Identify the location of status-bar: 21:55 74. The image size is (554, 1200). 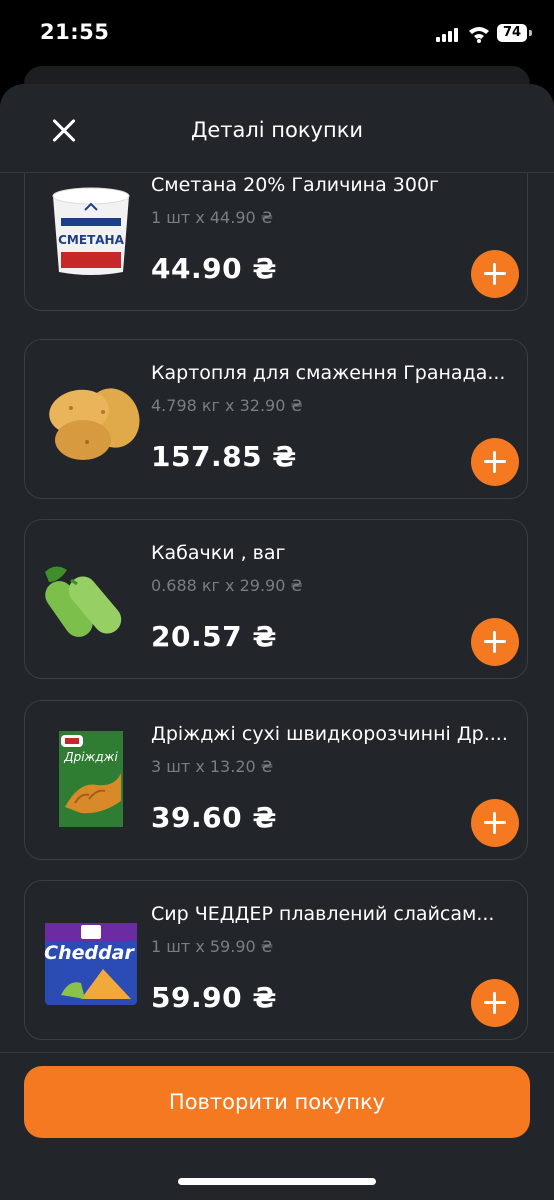
(277, 32).